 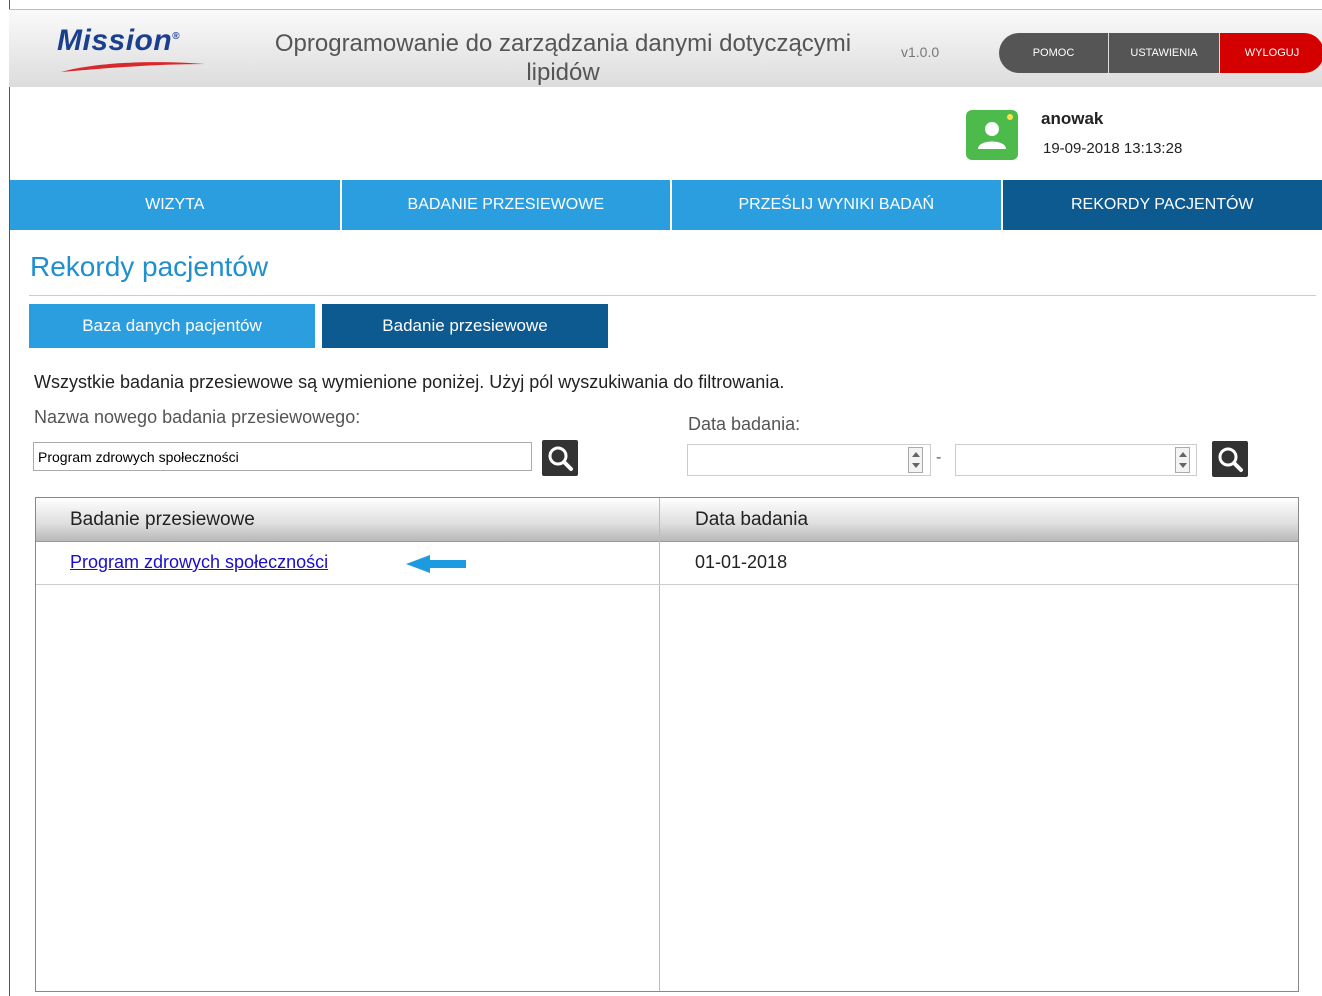 I want to click on logo-registered-mark: ®, so click(x=176, y=36).